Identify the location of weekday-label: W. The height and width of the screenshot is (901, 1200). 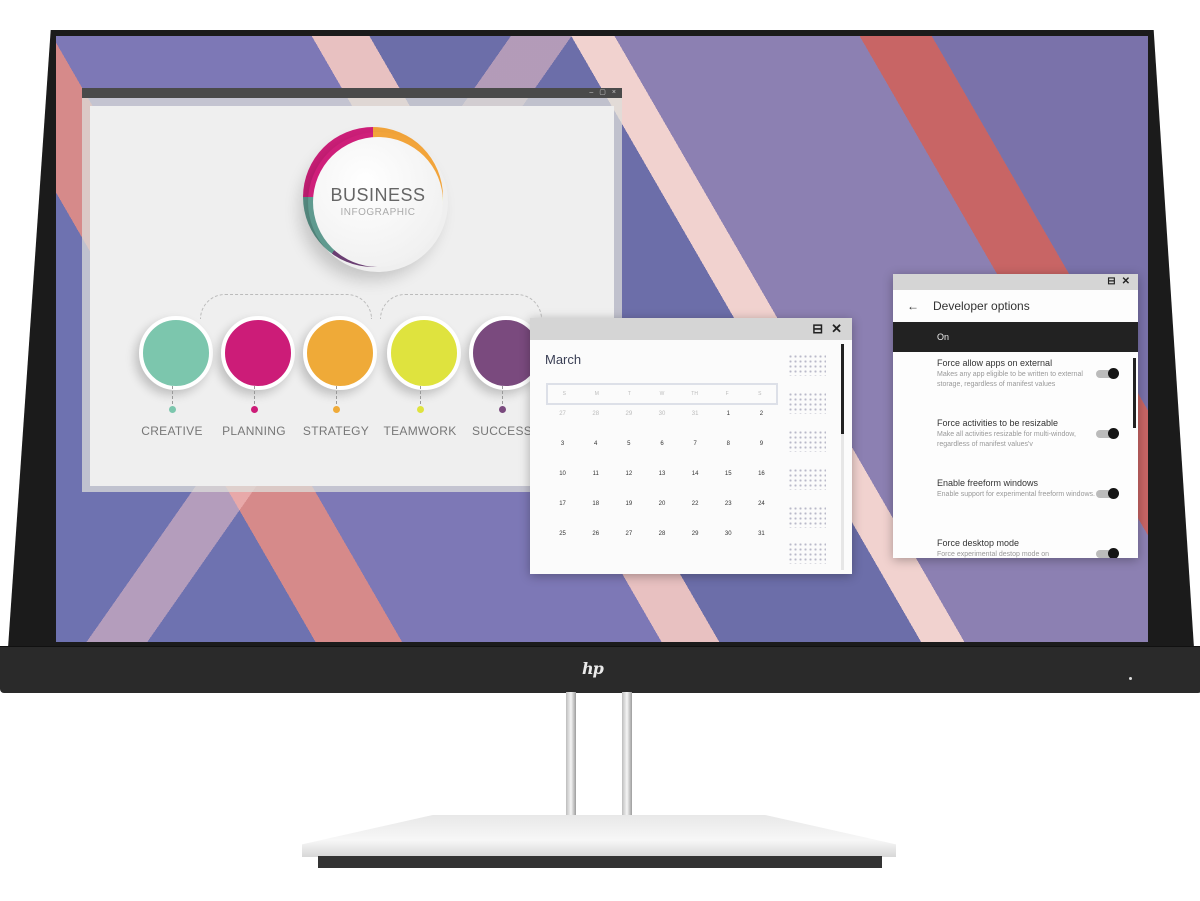
(662, 394).